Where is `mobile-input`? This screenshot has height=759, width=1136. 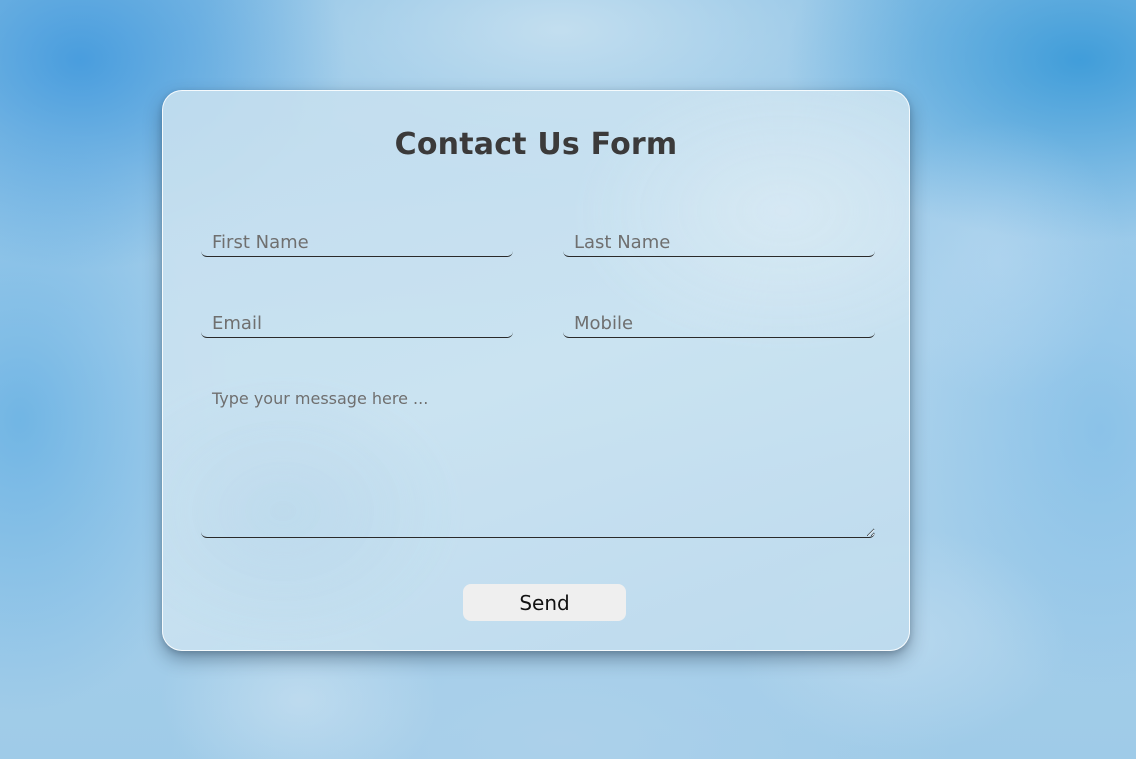
mobile-input is located at coordinates (719, 324).